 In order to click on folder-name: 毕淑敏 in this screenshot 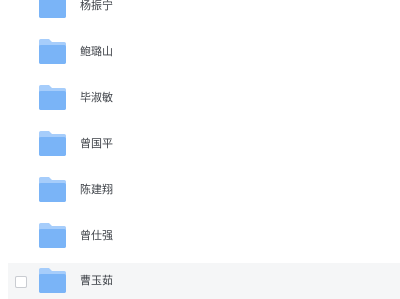, I will do `click(96, 97)`.